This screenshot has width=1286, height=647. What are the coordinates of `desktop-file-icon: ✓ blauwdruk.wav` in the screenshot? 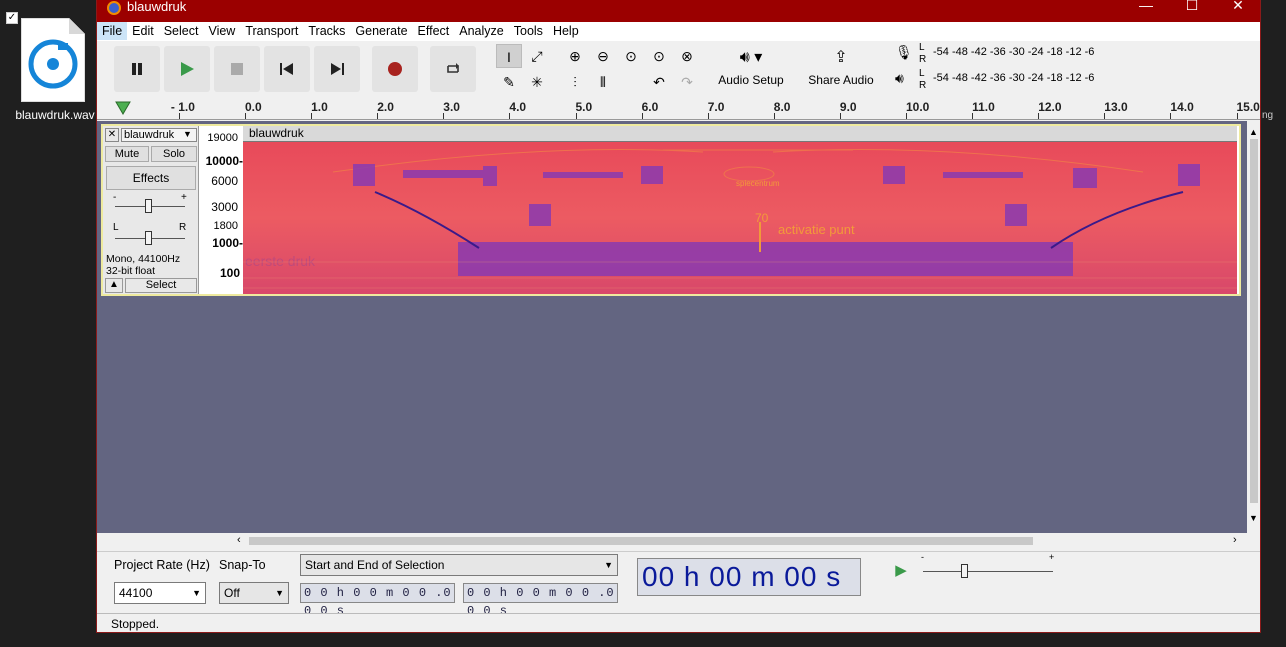 It's located at (52, 70).